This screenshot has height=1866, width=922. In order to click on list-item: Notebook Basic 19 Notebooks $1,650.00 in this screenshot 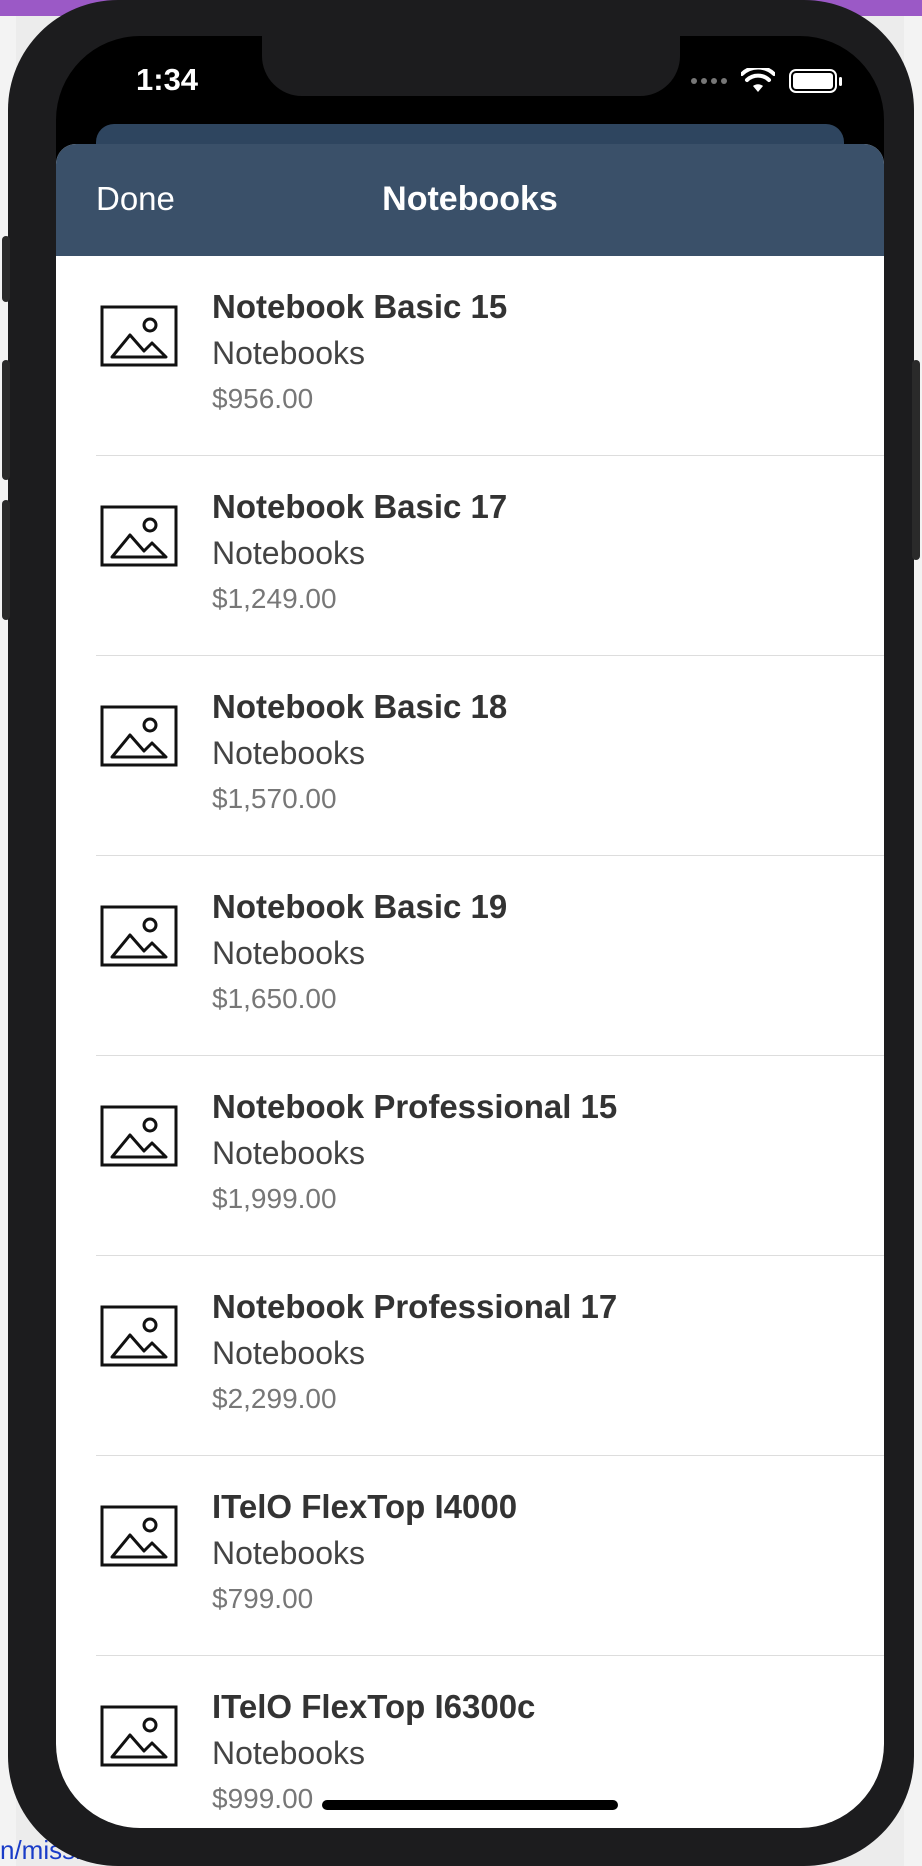, I will do `click(470, 956)`.